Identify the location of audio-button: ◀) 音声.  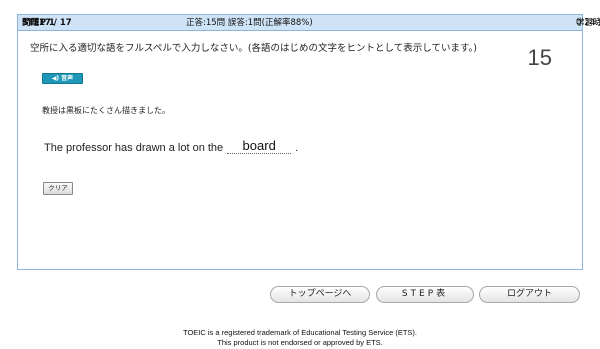
(62, 78).